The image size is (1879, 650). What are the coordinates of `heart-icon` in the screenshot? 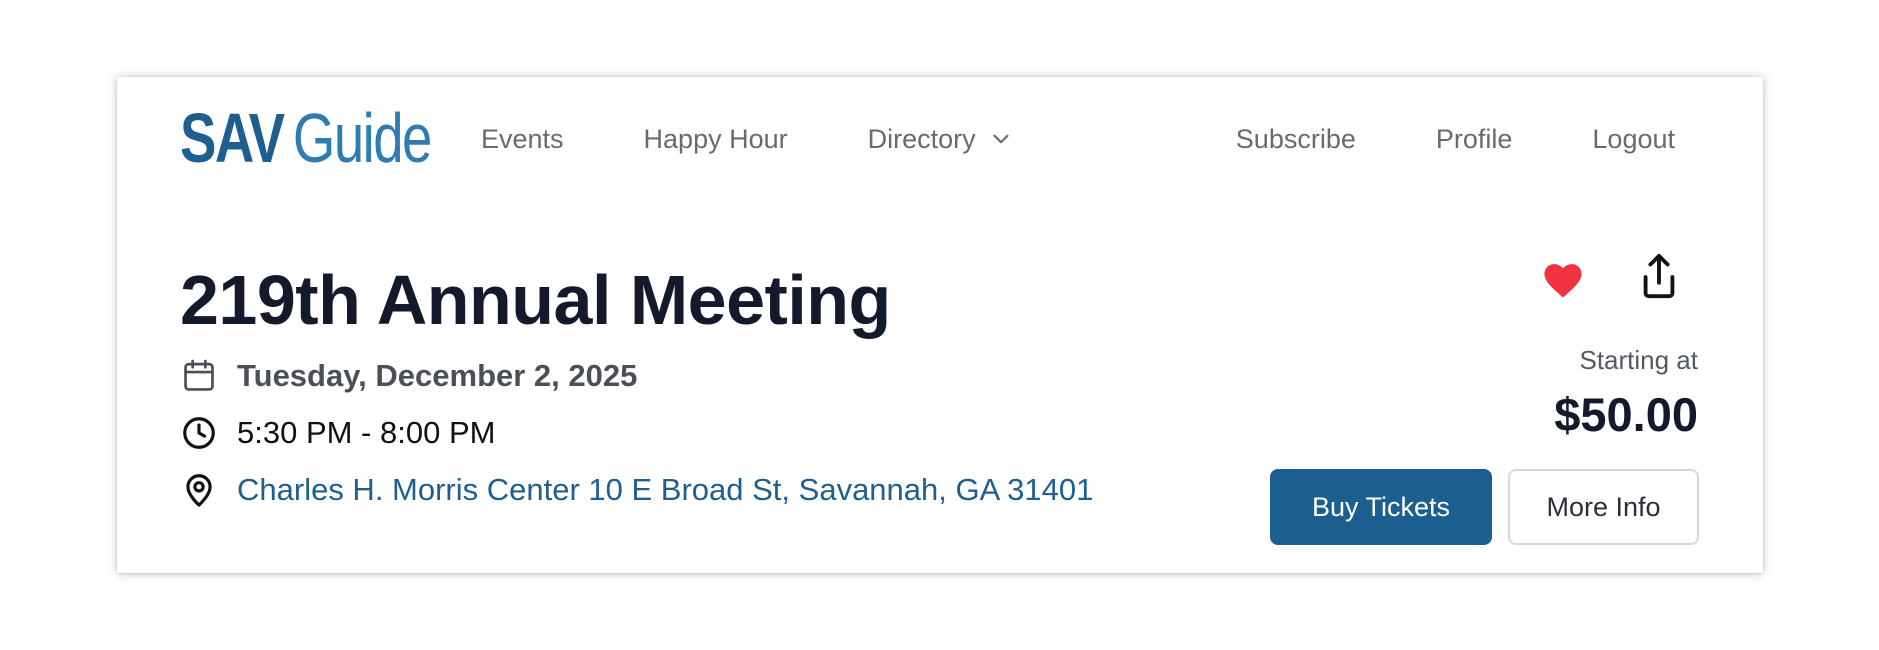 It's located at (1563, 281).